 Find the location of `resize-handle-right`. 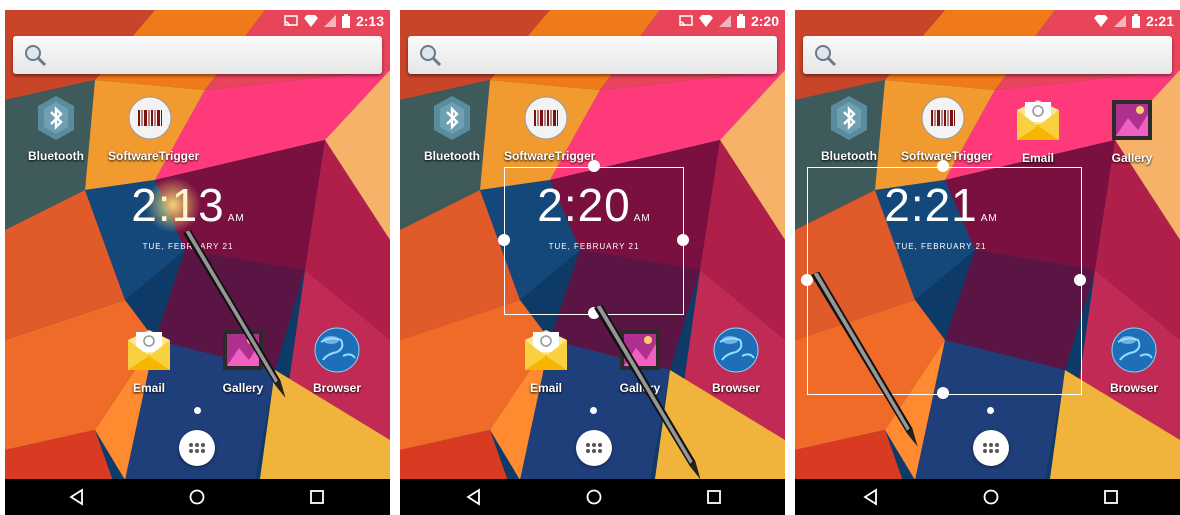

resize-handle-right is located at coordinates (1080, 280).